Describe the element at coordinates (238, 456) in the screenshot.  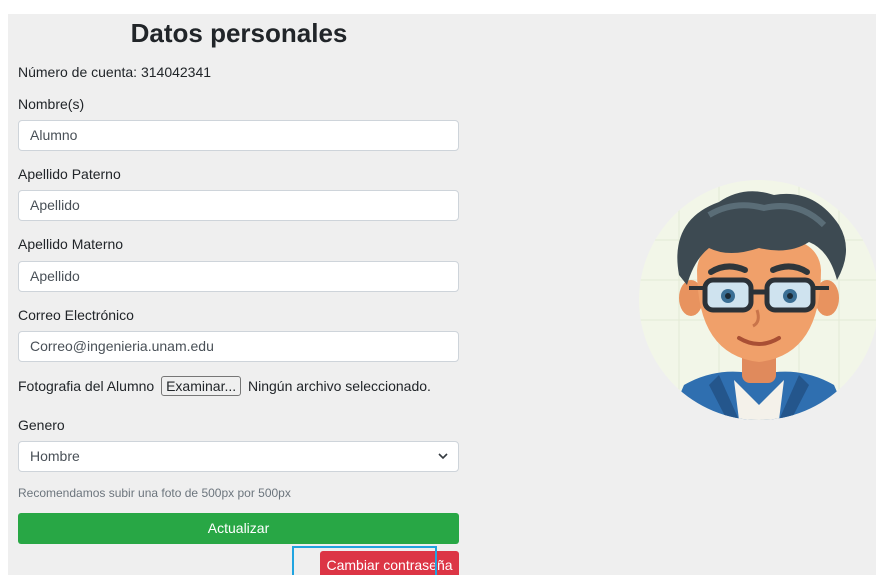
I see `genero-select: Hombre` at that location.